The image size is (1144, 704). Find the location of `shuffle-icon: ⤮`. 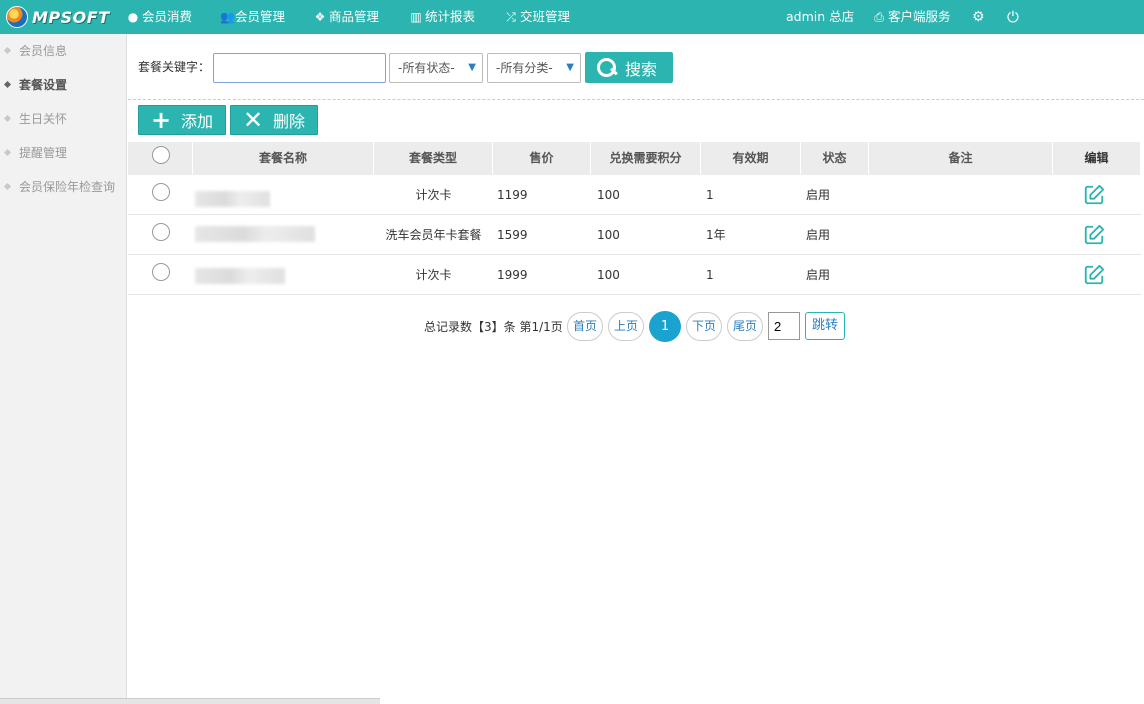

shuffle-icon: ⤮ is located at coordinates (511, 17).